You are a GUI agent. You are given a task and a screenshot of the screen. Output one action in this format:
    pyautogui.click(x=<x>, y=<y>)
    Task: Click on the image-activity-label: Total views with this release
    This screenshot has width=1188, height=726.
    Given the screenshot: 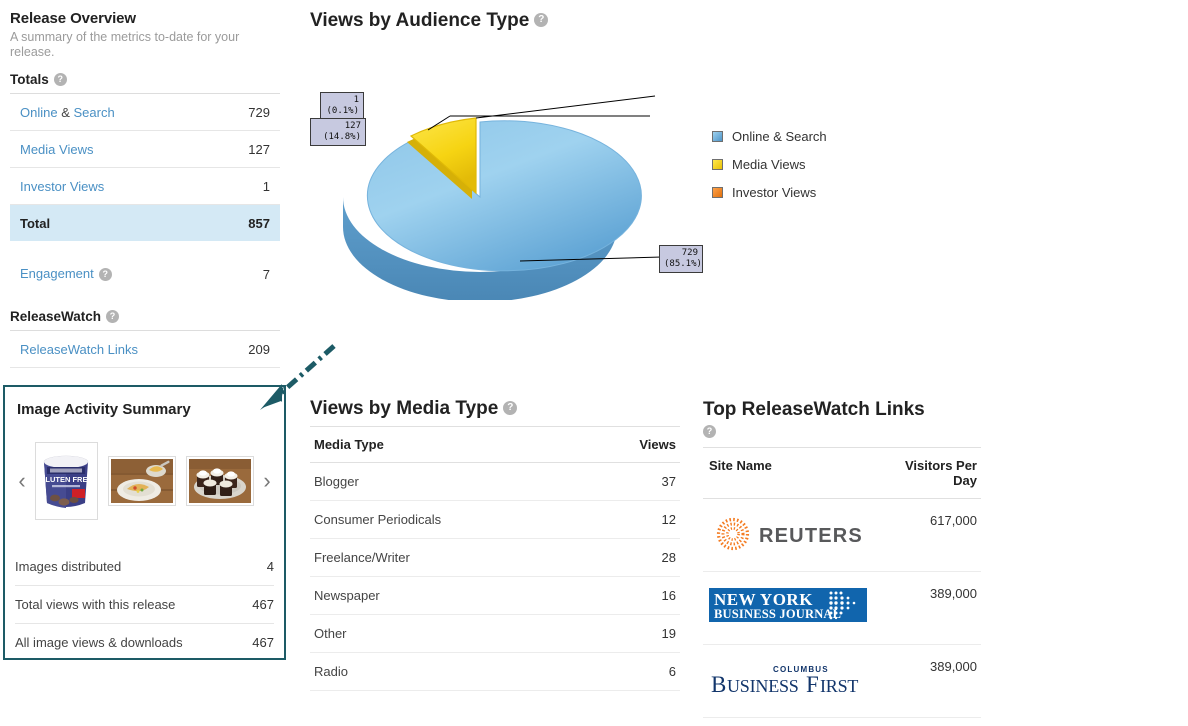 What is the action you would take?
    pyautogui.click(x=95, y=604)
    